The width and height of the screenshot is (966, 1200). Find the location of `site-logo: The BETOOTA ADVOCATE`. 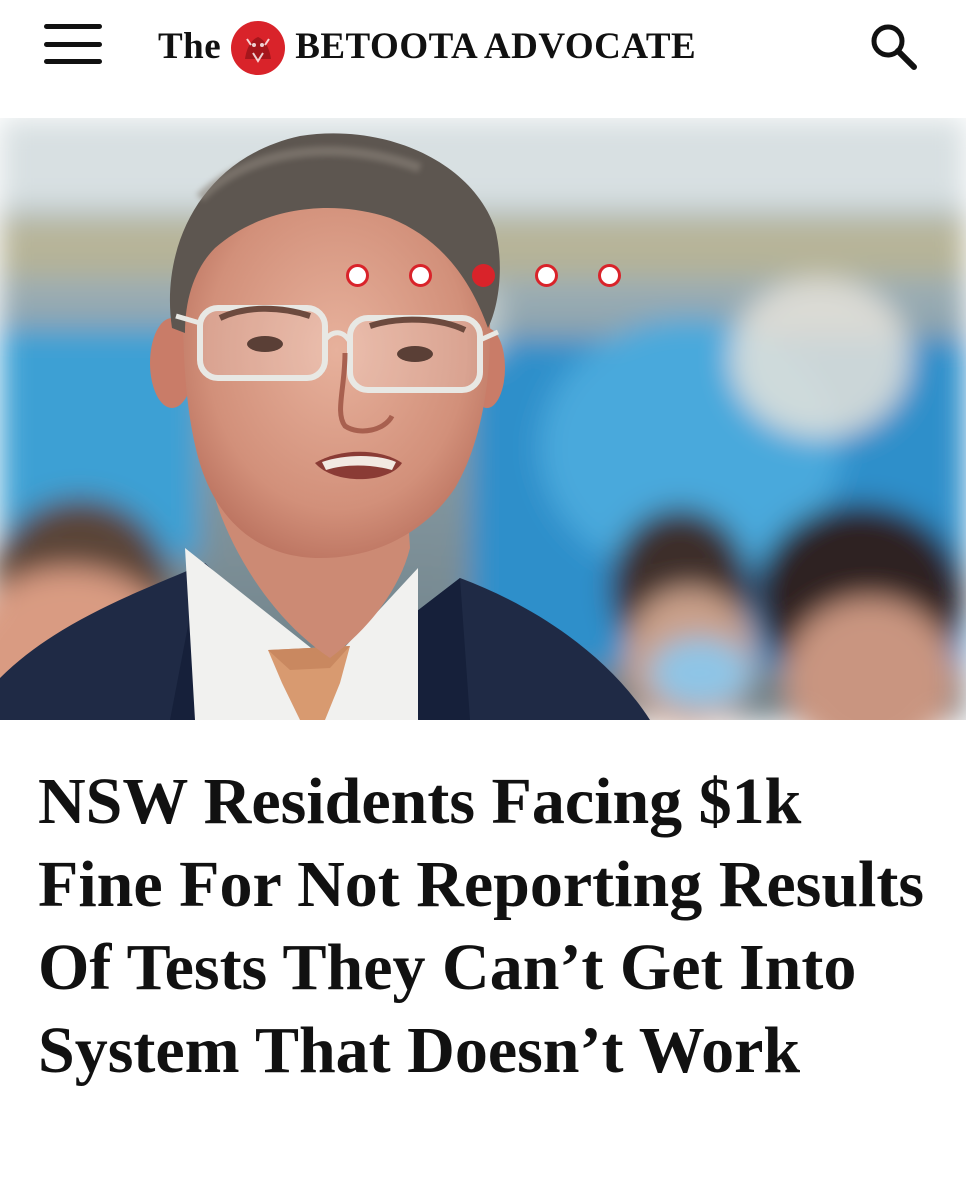

site-logo: The BETOOTA ADVOCATE is located at coordinates (427, 46).